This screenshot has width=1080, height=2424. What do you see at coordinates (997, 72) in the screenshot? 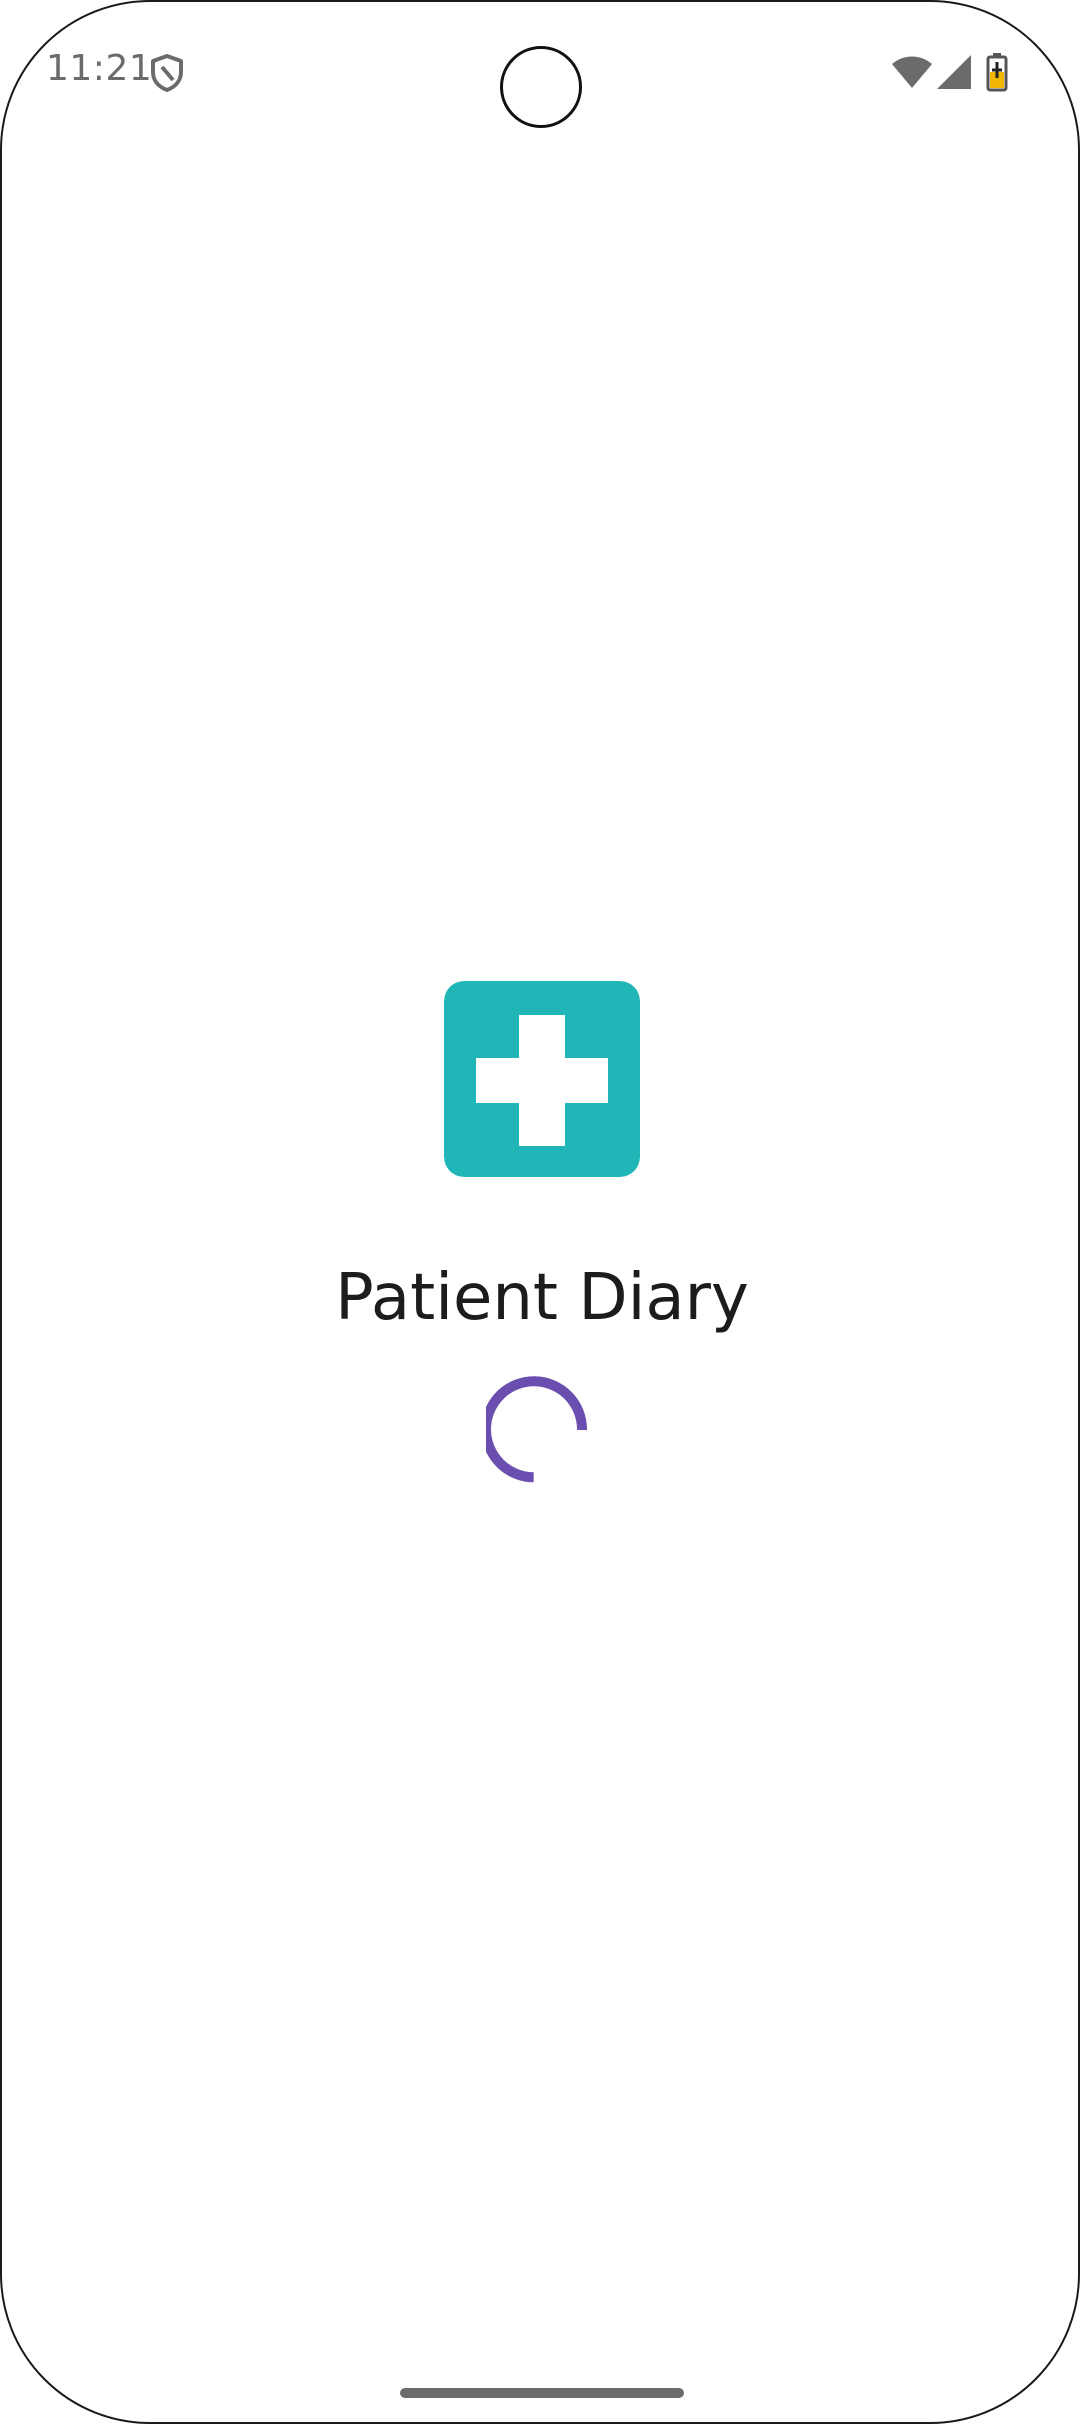
I see `battery-icon` at bounding box center [997, 72].